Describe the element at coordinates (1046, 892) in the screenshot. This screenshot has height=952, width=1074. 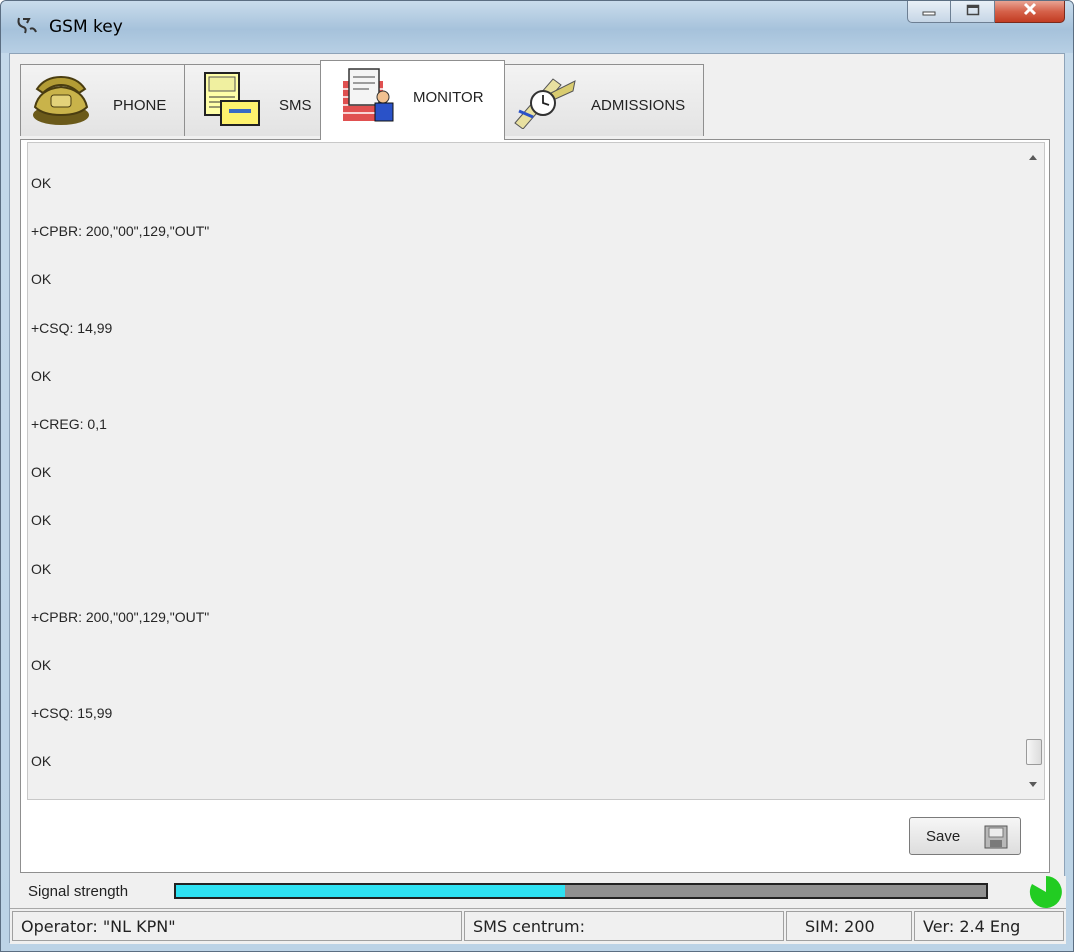
I see `signal-indicator-icon` at that location.